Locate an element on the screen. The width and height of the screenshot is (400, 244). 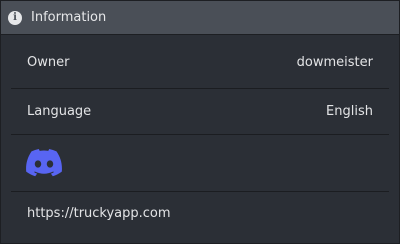
panel-header: i Information is located at coordinates (200, 18).